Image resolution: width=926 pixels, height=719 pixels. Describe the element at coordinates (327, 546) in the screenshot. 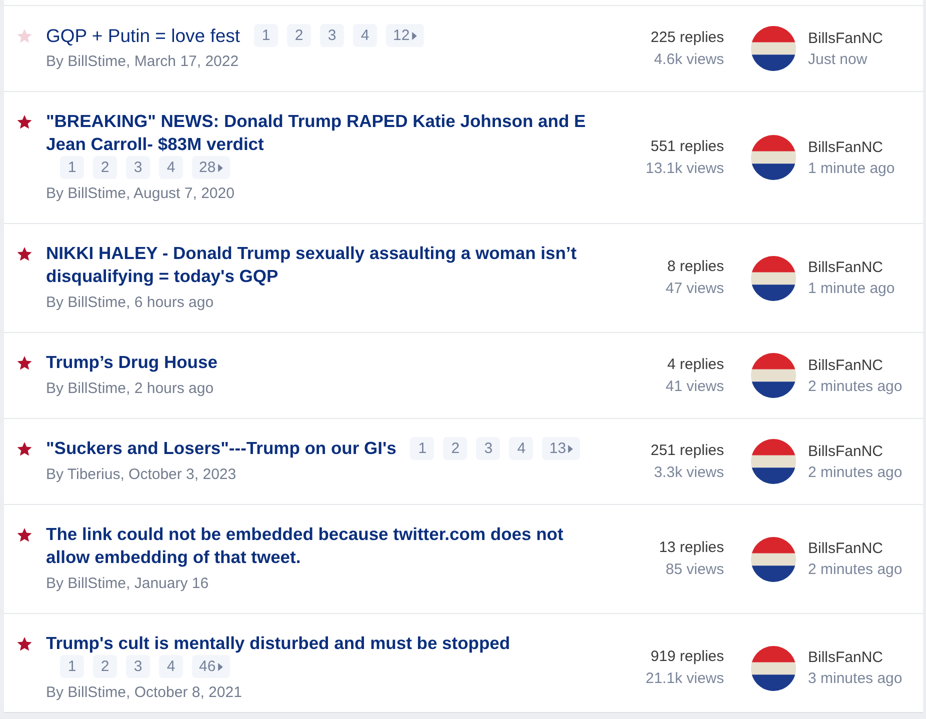

I see `topic-title-link: The link could not be embedded because twitter.com does not allow embedding of that tweet.` at that location.